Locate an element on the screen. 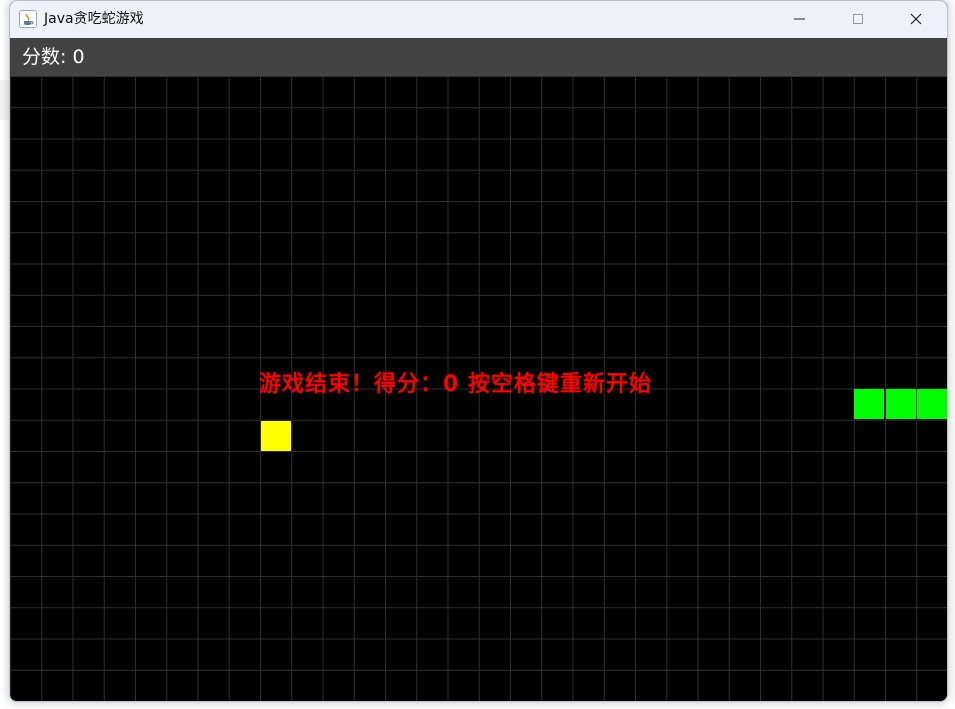 This screenshot has width=955, height=709. java-app-icon is located at coordinates (28, 19).